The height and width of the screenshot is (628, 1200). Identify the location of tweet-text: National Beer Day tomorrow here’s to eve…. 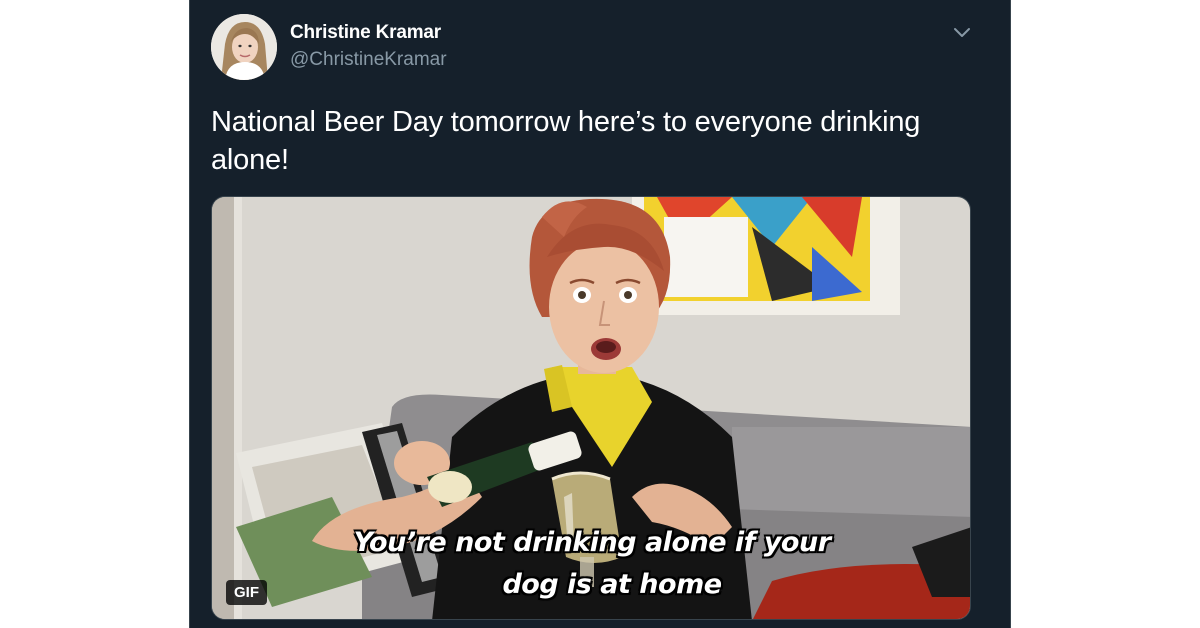
(566, 141).